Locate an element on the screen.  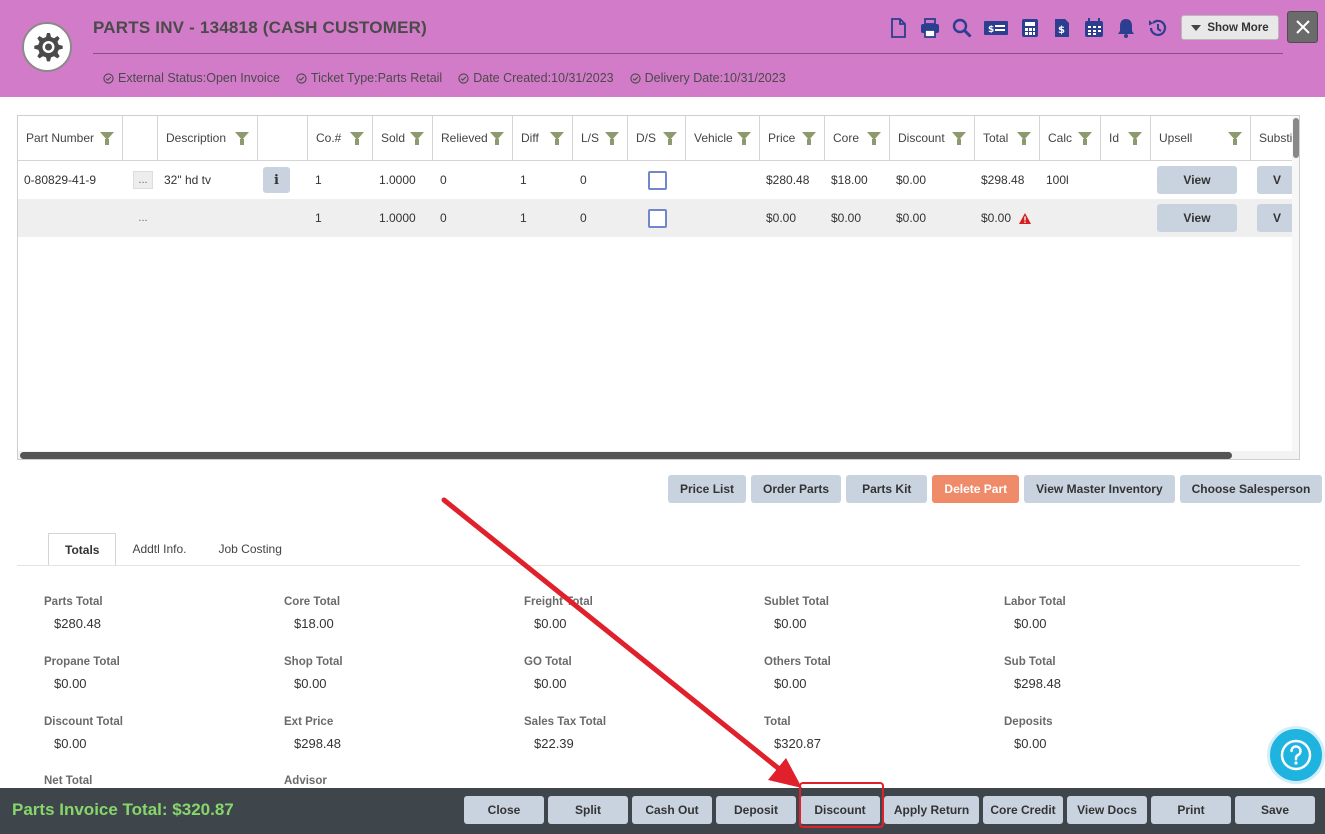
printer-icon is located at coordinates (929, 28).